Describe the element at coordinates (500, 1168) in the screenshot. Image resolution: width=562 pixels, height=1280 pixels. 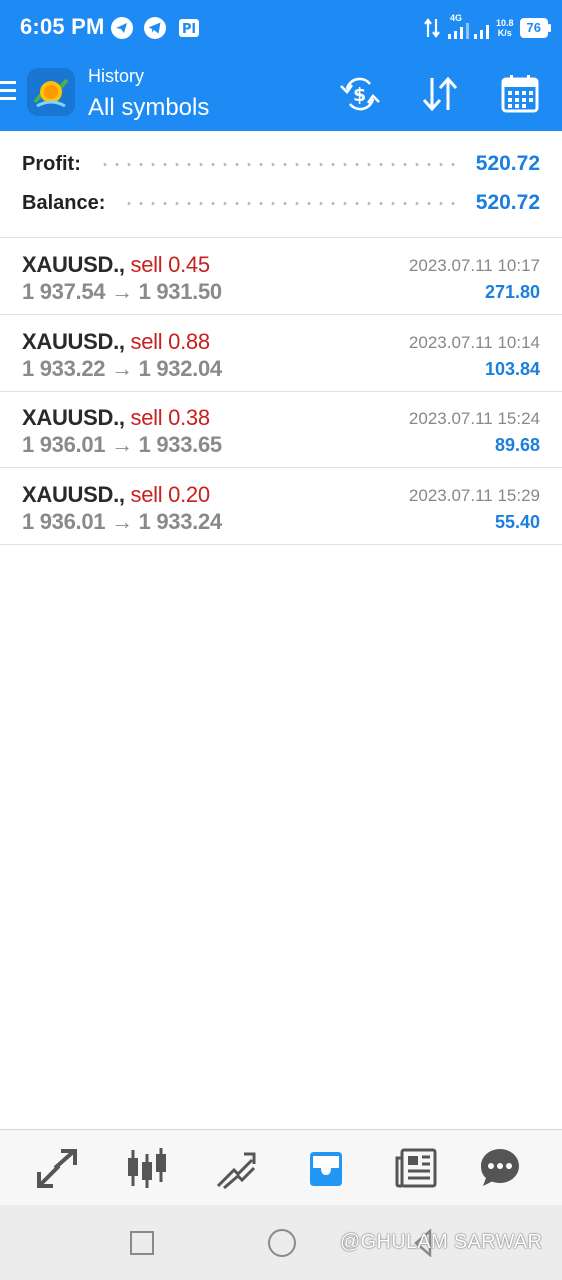
I see `chat-icon` at that location.